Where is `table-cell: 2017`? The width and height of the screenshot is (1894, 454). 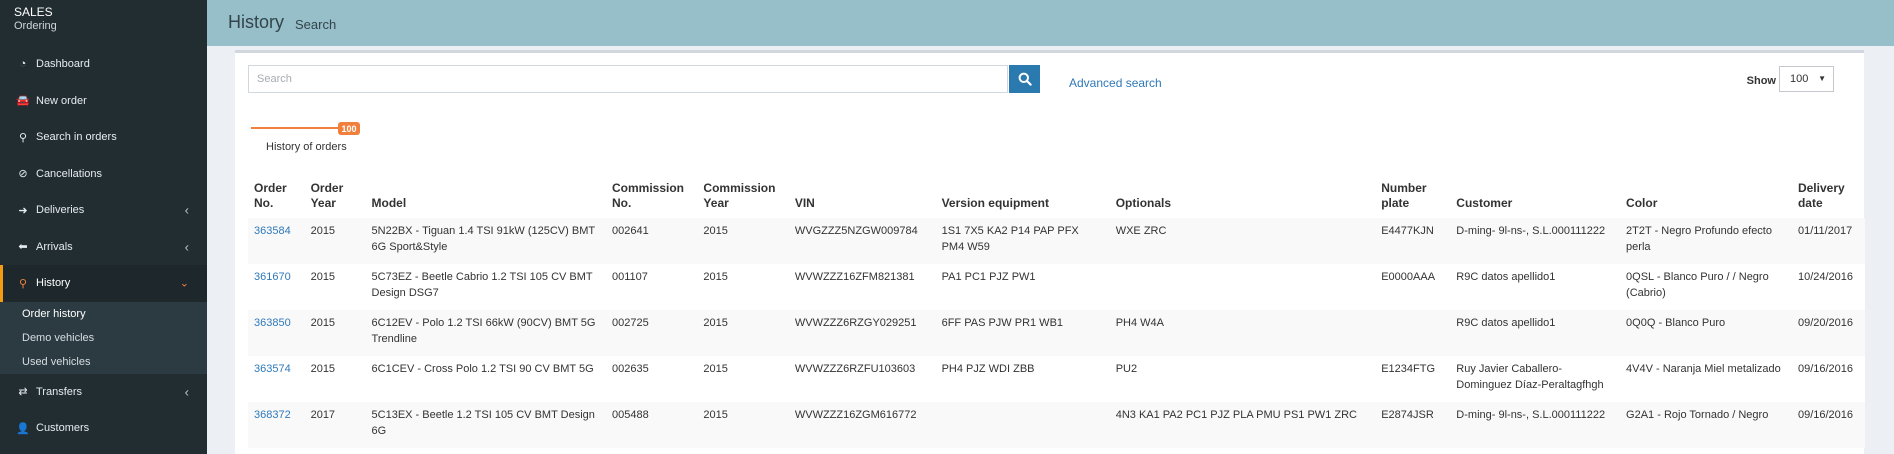 table-cell: 2017 is located at coordinates (335, 425).